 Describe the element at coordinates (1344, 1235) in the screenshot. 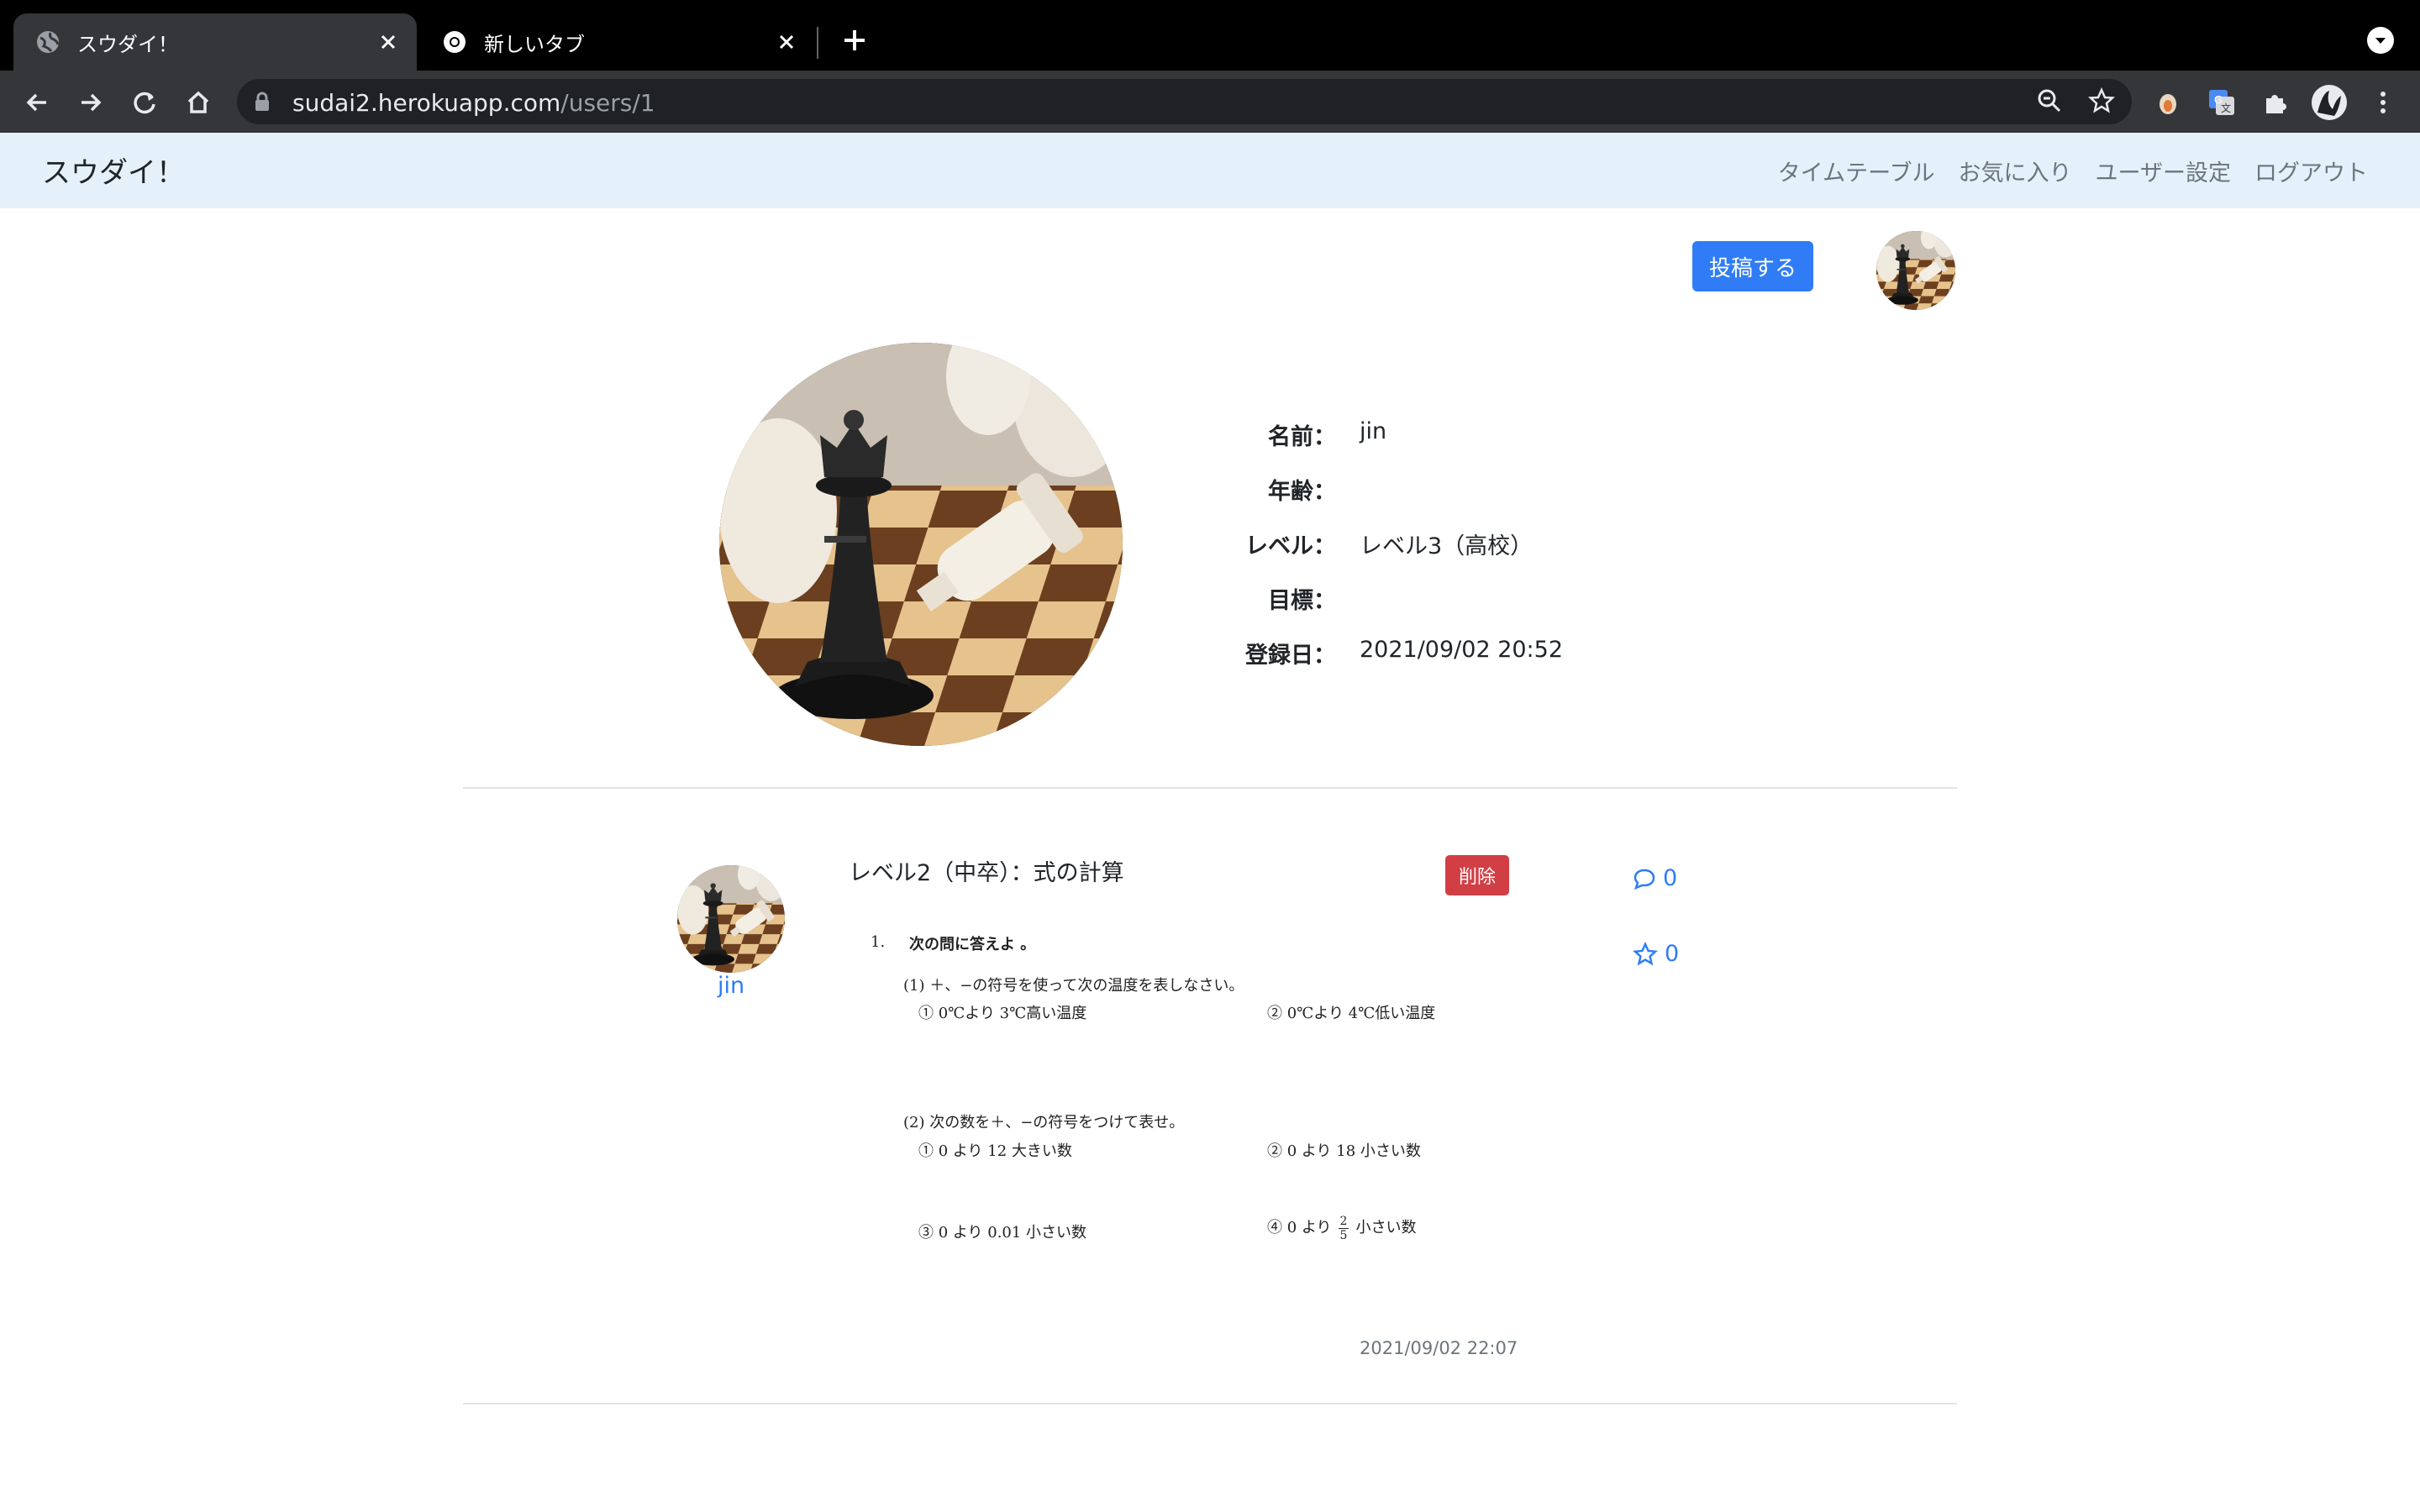

I see `fraction-denominator: 5` at that location.